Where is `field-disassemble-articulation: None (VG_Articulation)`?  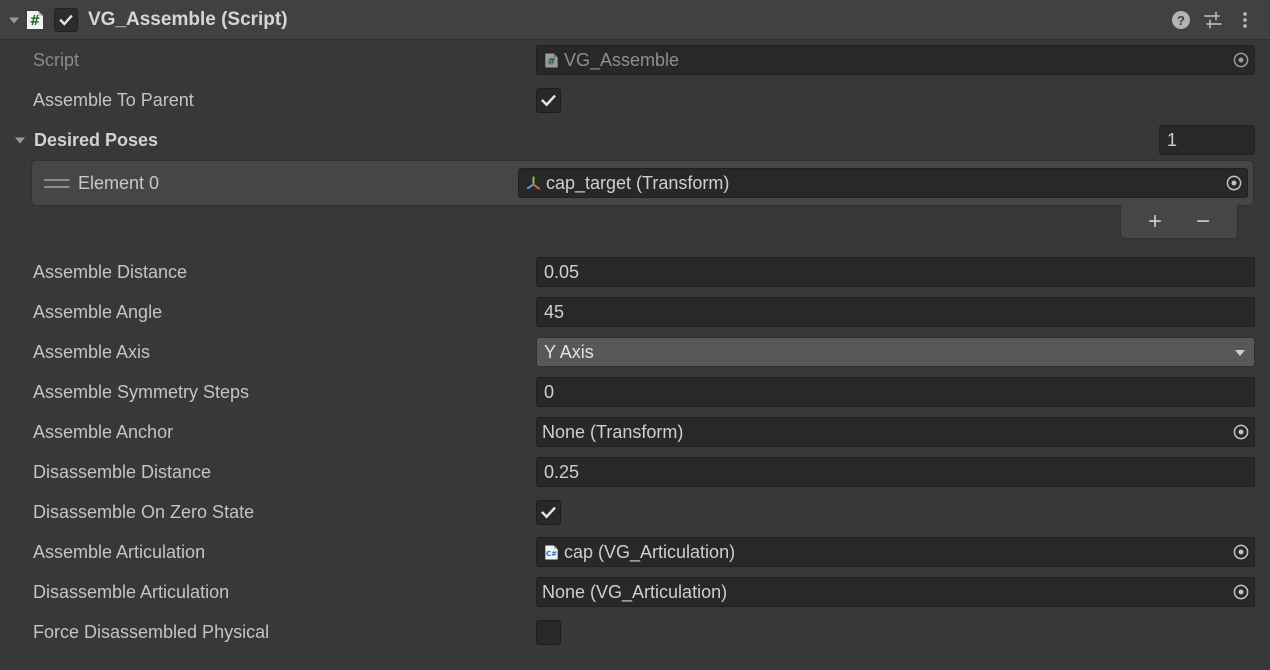
field-disassemble-articulation: None (VG_Articulation) is located at coordinates (895, 592).